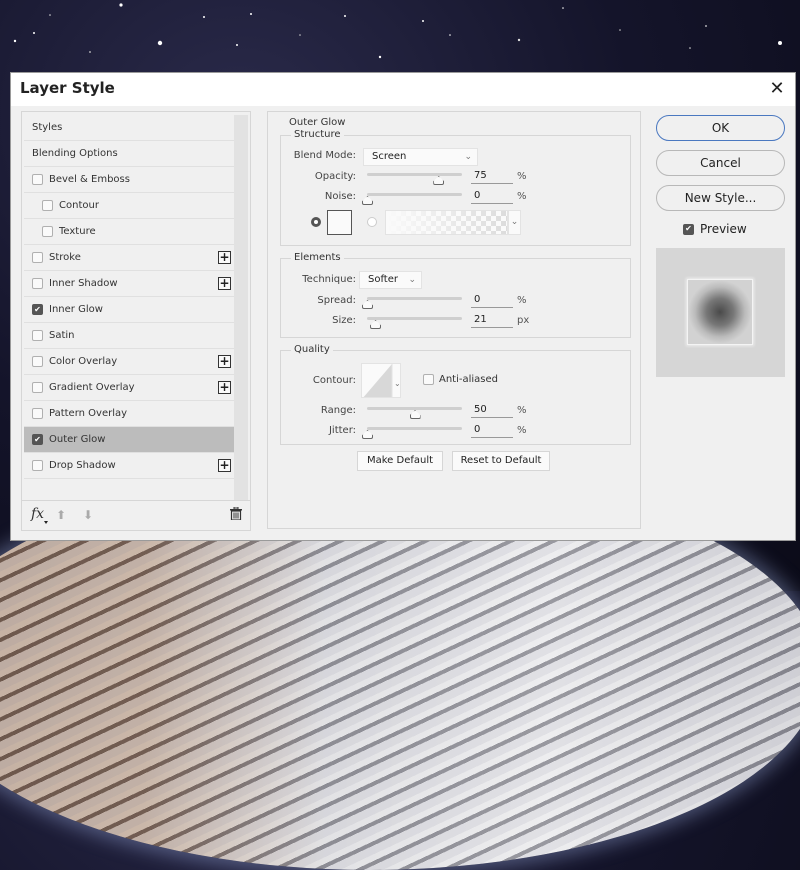 The width and height of the screenshot is (800, 870). What do you see at coordinates (522, 430) in the screenshot?
I see `jitter-unit: %` at bounding box center [522, 430].